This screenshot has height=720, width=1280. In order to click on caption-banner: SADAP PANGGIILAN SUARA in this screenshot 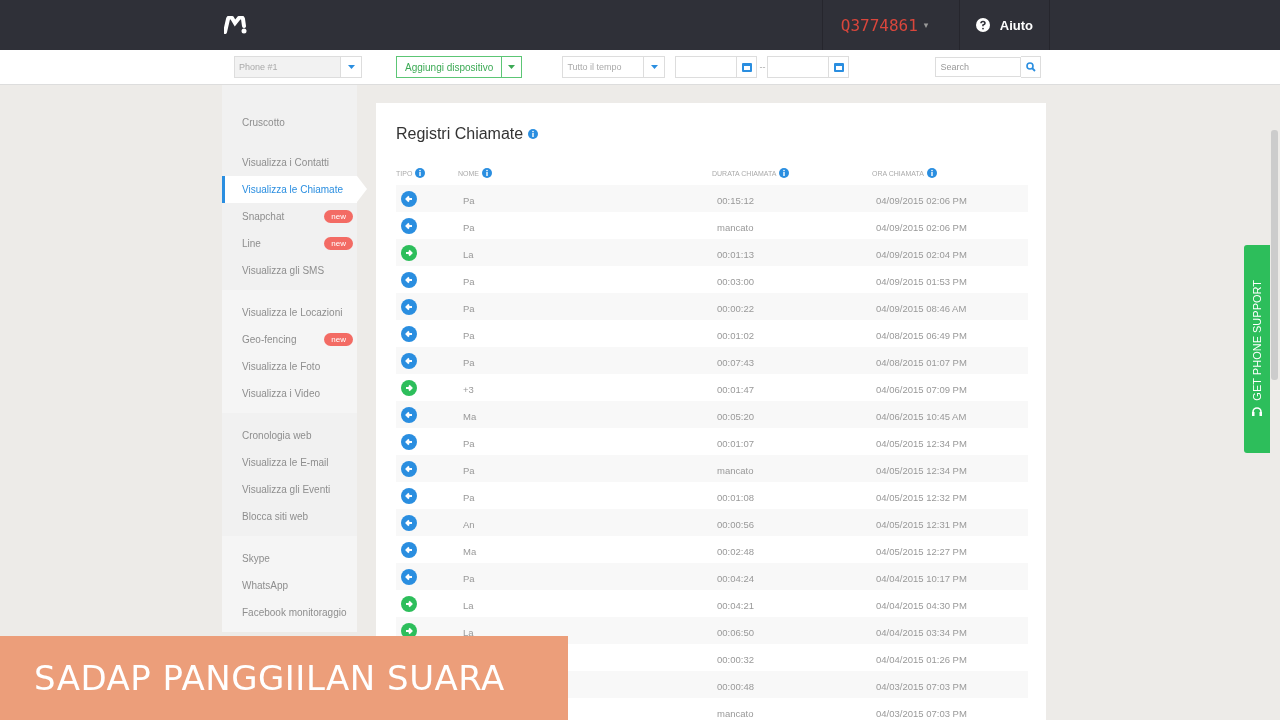, I will do `click(284, 678)`.